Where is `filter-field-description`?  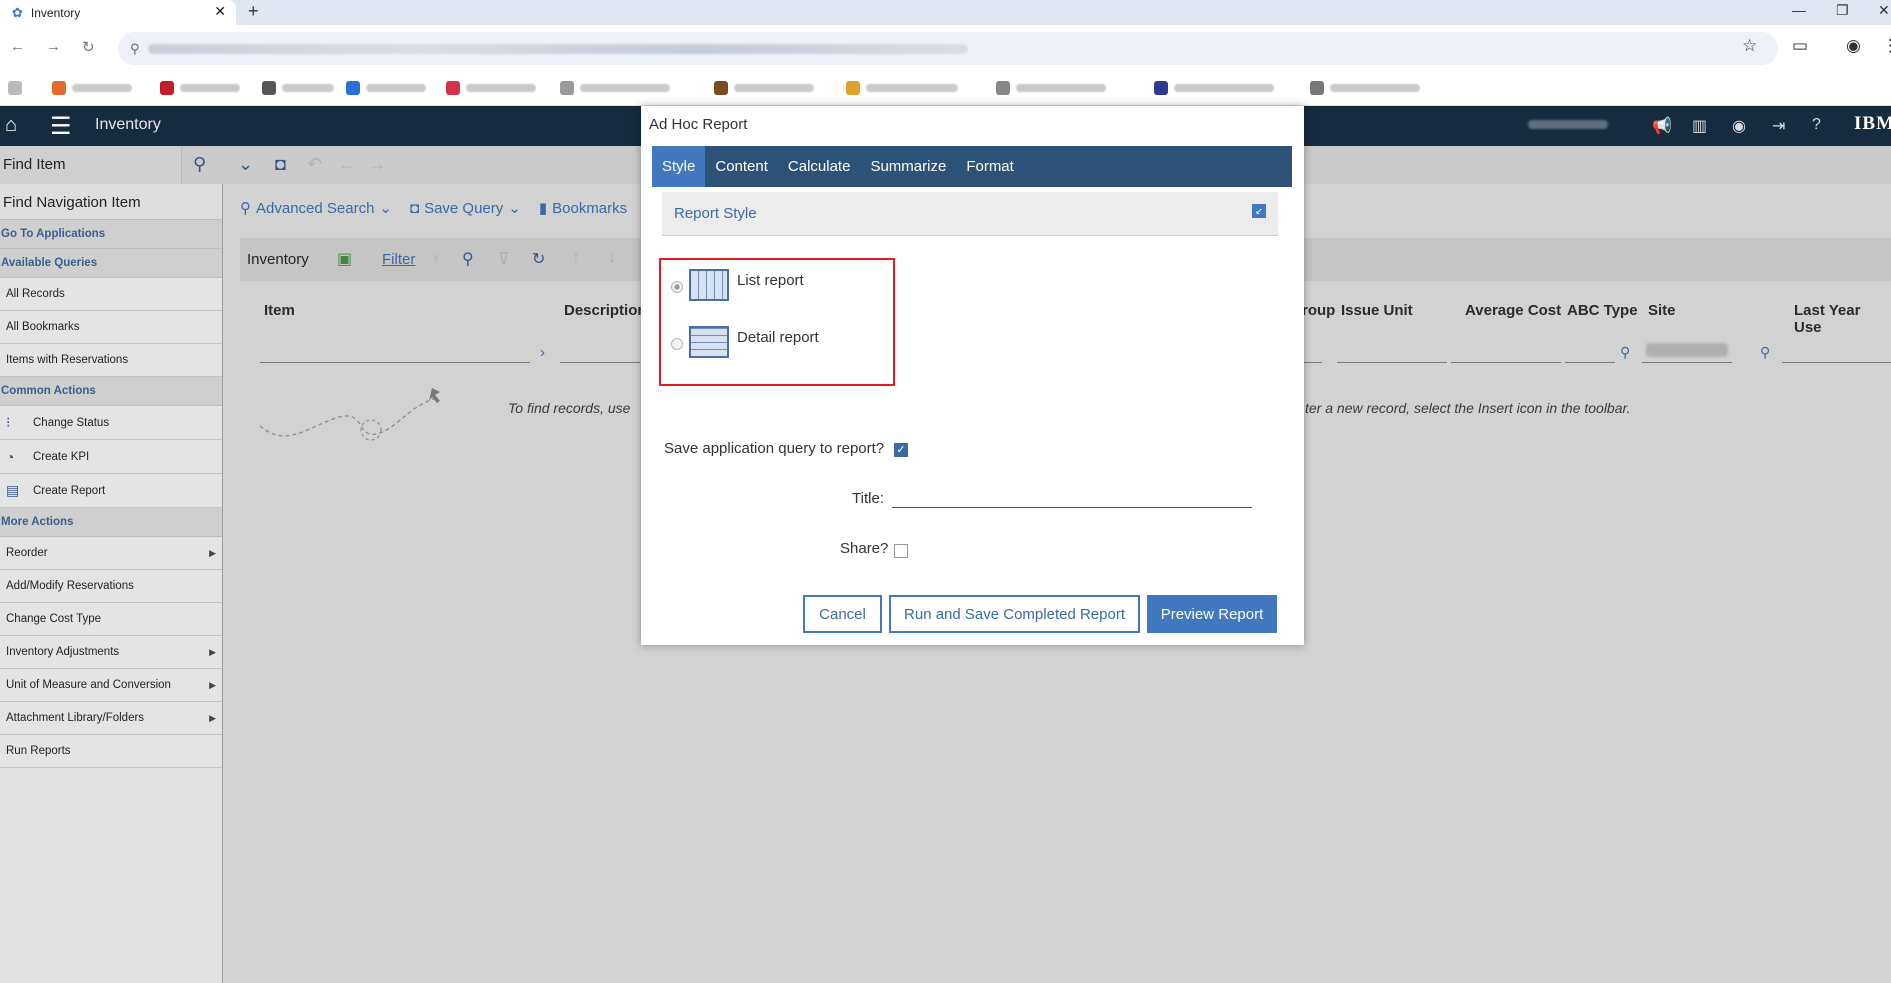
filter-field-description is located at coordinates (600, 362).